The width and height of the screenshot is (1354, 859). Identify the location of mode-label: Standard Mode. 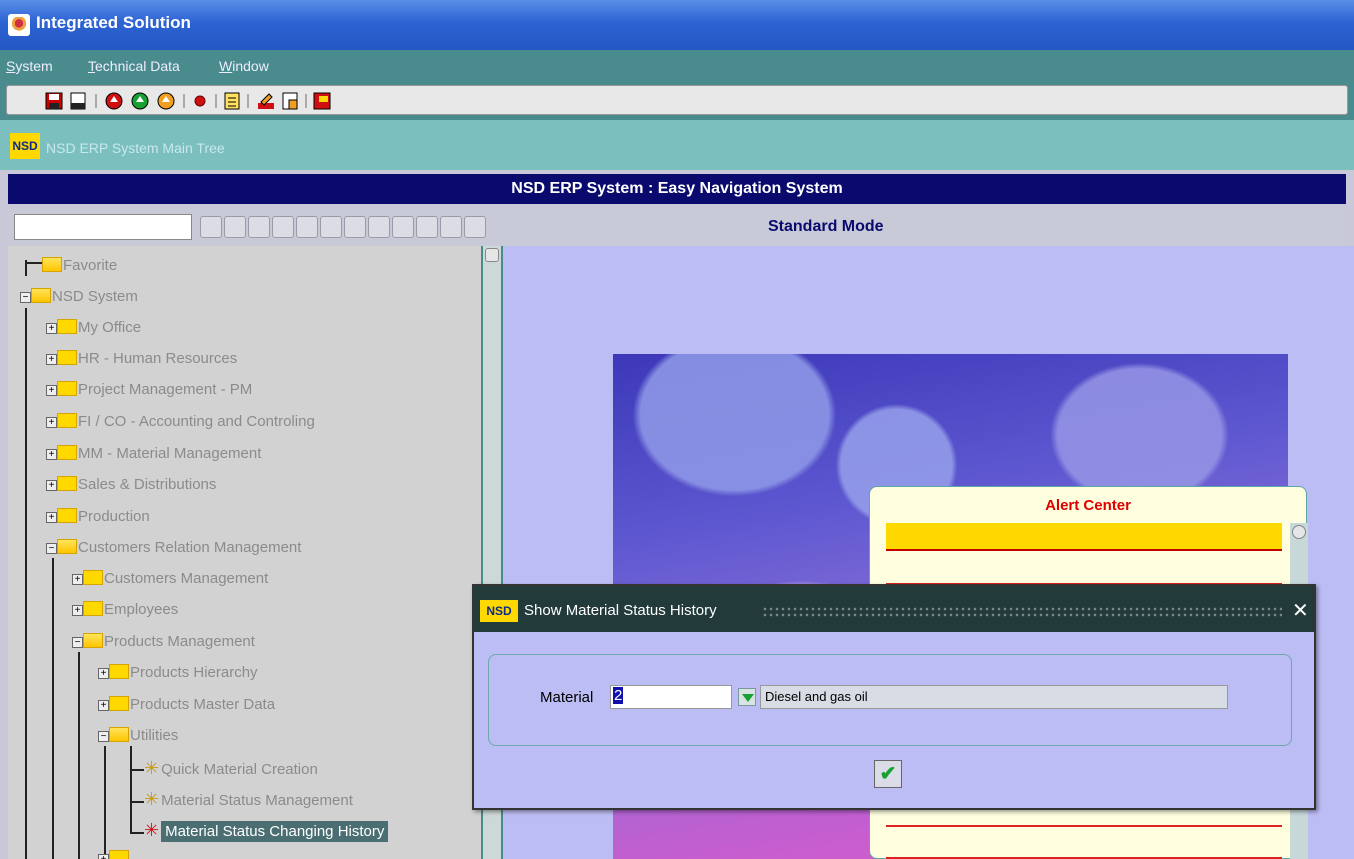
(826, 226).